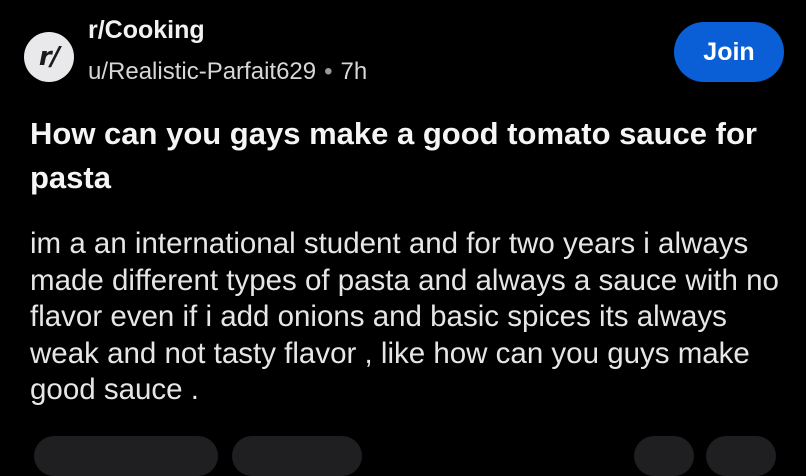 The image size is (806, 476). I want to click on vote-pill, so click(126, 456).